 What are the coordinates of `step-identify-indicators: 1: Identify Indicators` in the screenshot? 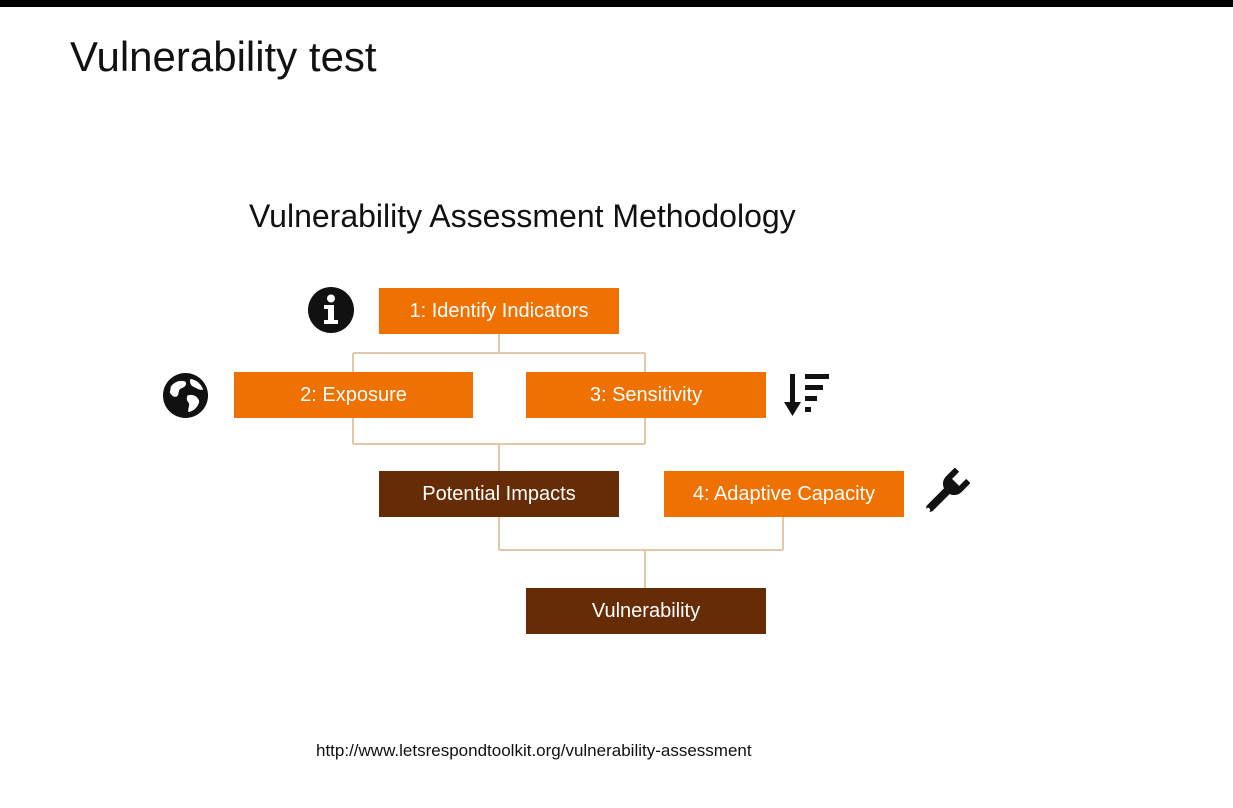 It's located at (499, 311).